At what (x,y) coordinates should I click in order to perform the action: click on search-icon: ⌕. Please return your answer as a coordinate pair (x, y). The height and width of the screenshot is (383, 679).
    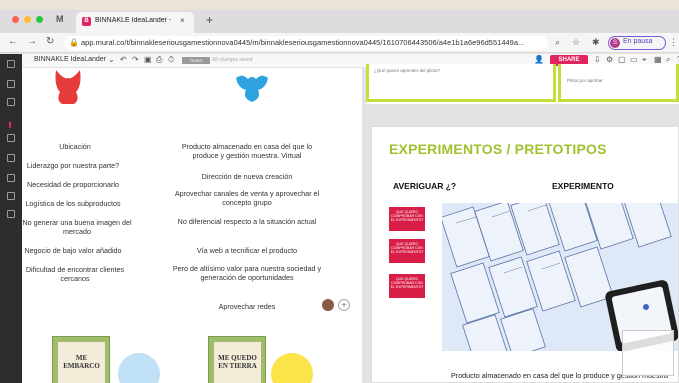
    Looking at the image, I should click on (557, 42).